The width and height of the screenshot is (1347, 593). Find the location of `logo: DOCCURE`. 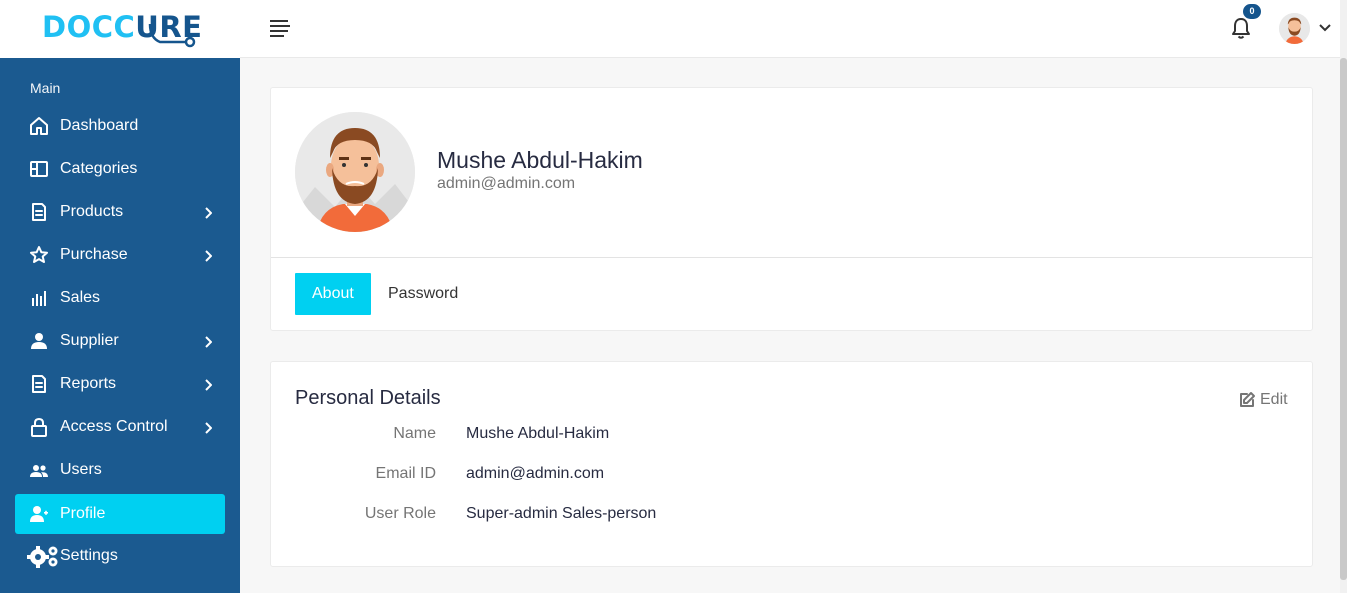

logo: DOCCURE is located at coordinates (122, 30).